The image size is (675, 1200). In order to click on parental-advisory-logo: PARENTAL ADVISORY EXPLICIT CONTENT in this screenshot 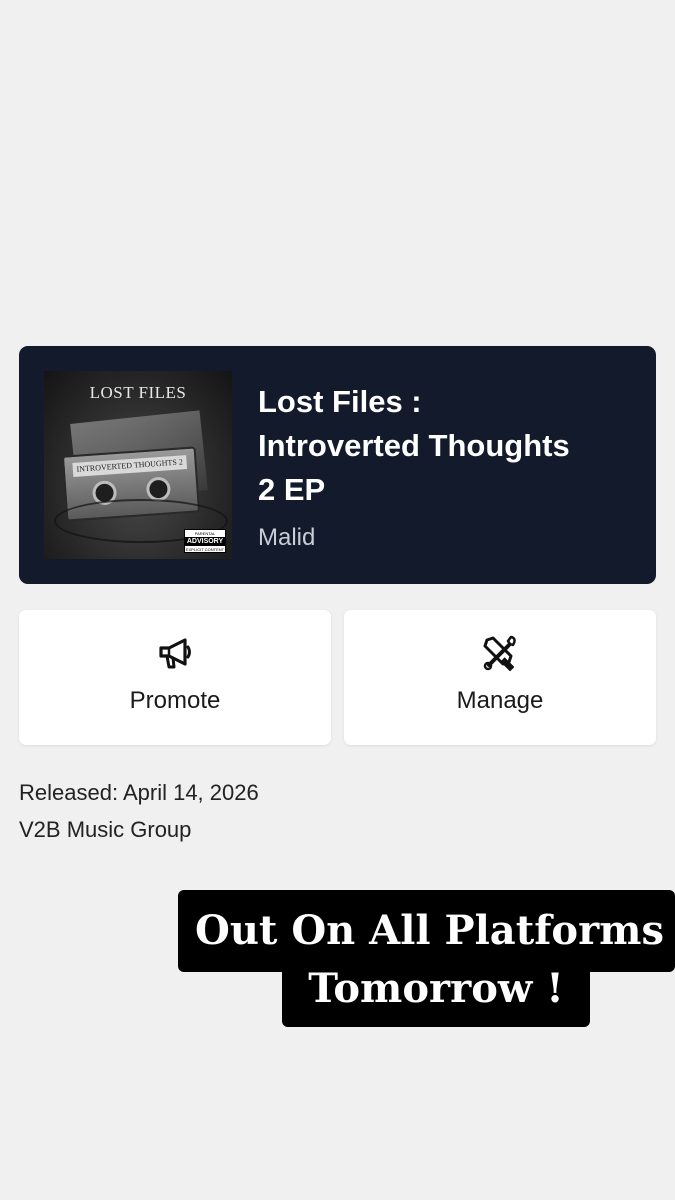, I will do `click(205, 541)`.